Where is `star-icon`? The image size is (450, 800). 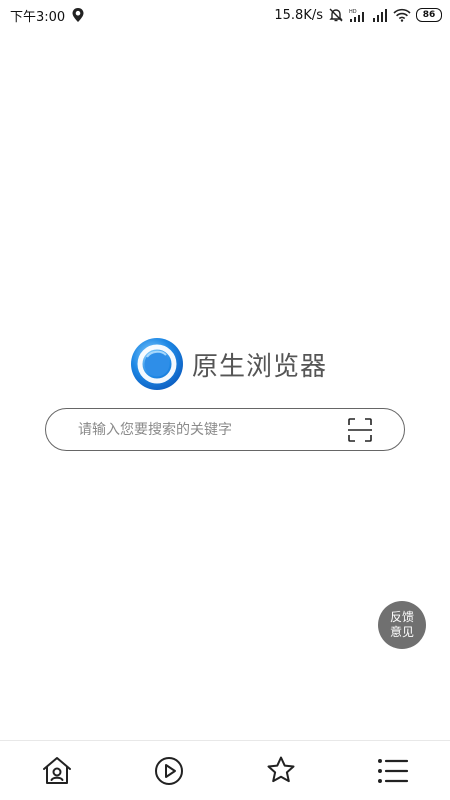 star-icon is located at coordinates (281, 771).